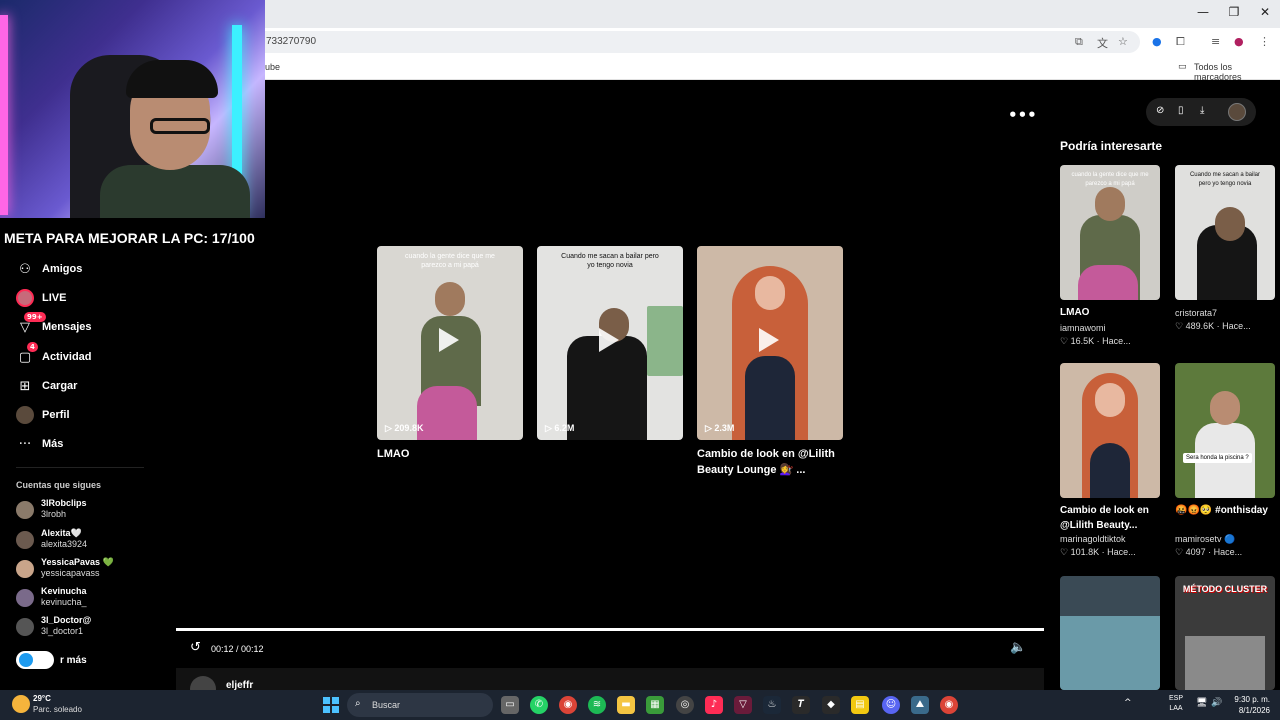  What do you see at coordinates (655, 705) in the screenshot?
I see `minecraft-icon: ▦` at bounding box center [655, 705].